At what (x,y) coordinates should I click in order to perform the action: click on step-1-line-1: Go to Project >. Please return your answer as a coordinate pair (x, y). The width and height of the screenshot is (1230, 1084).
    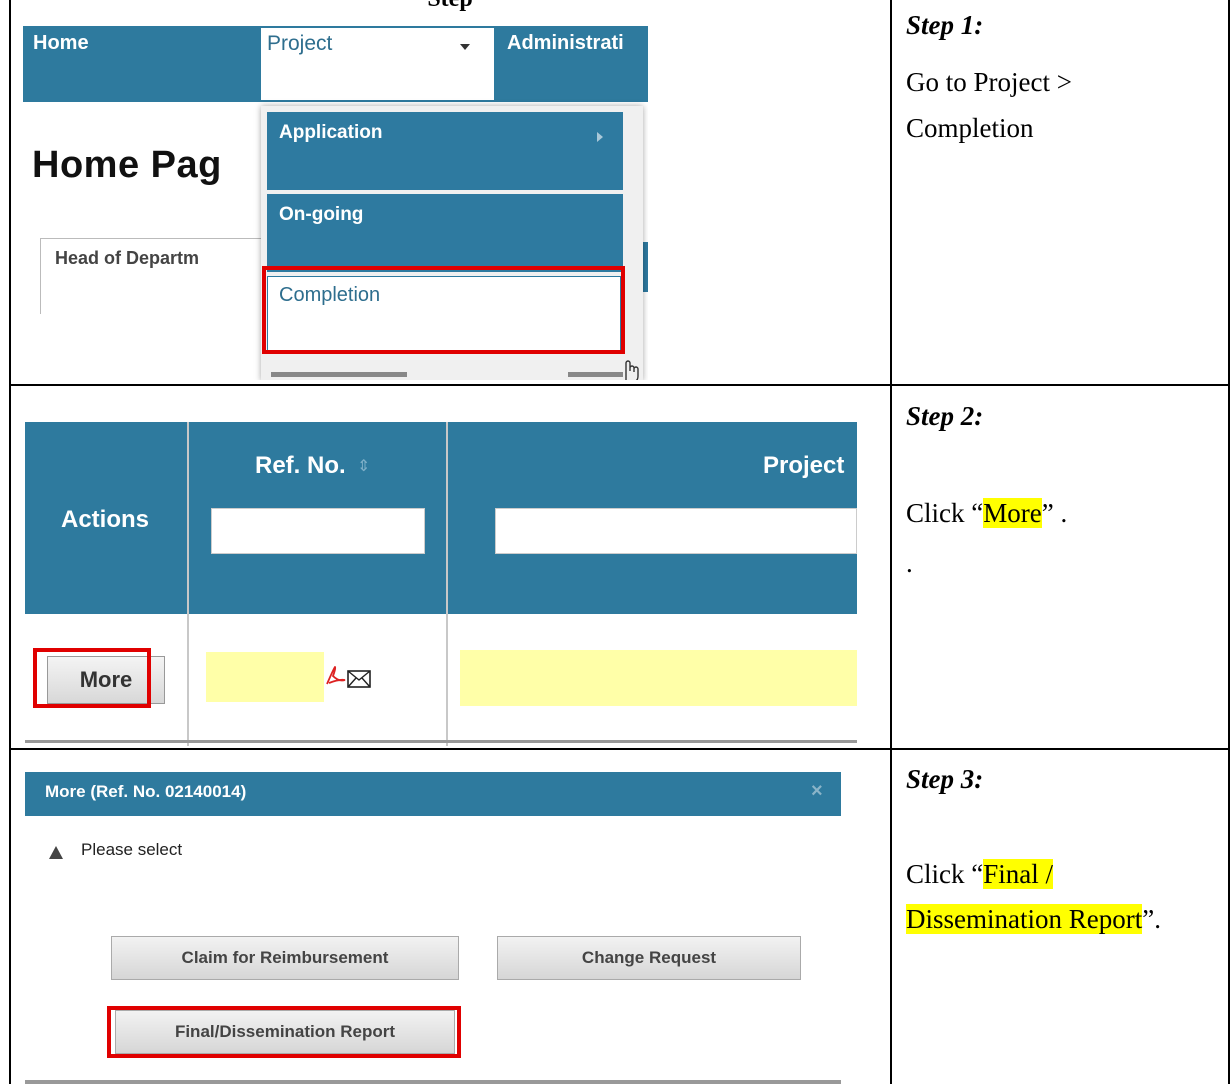
    Looking at the image, I should click on (989, 82).